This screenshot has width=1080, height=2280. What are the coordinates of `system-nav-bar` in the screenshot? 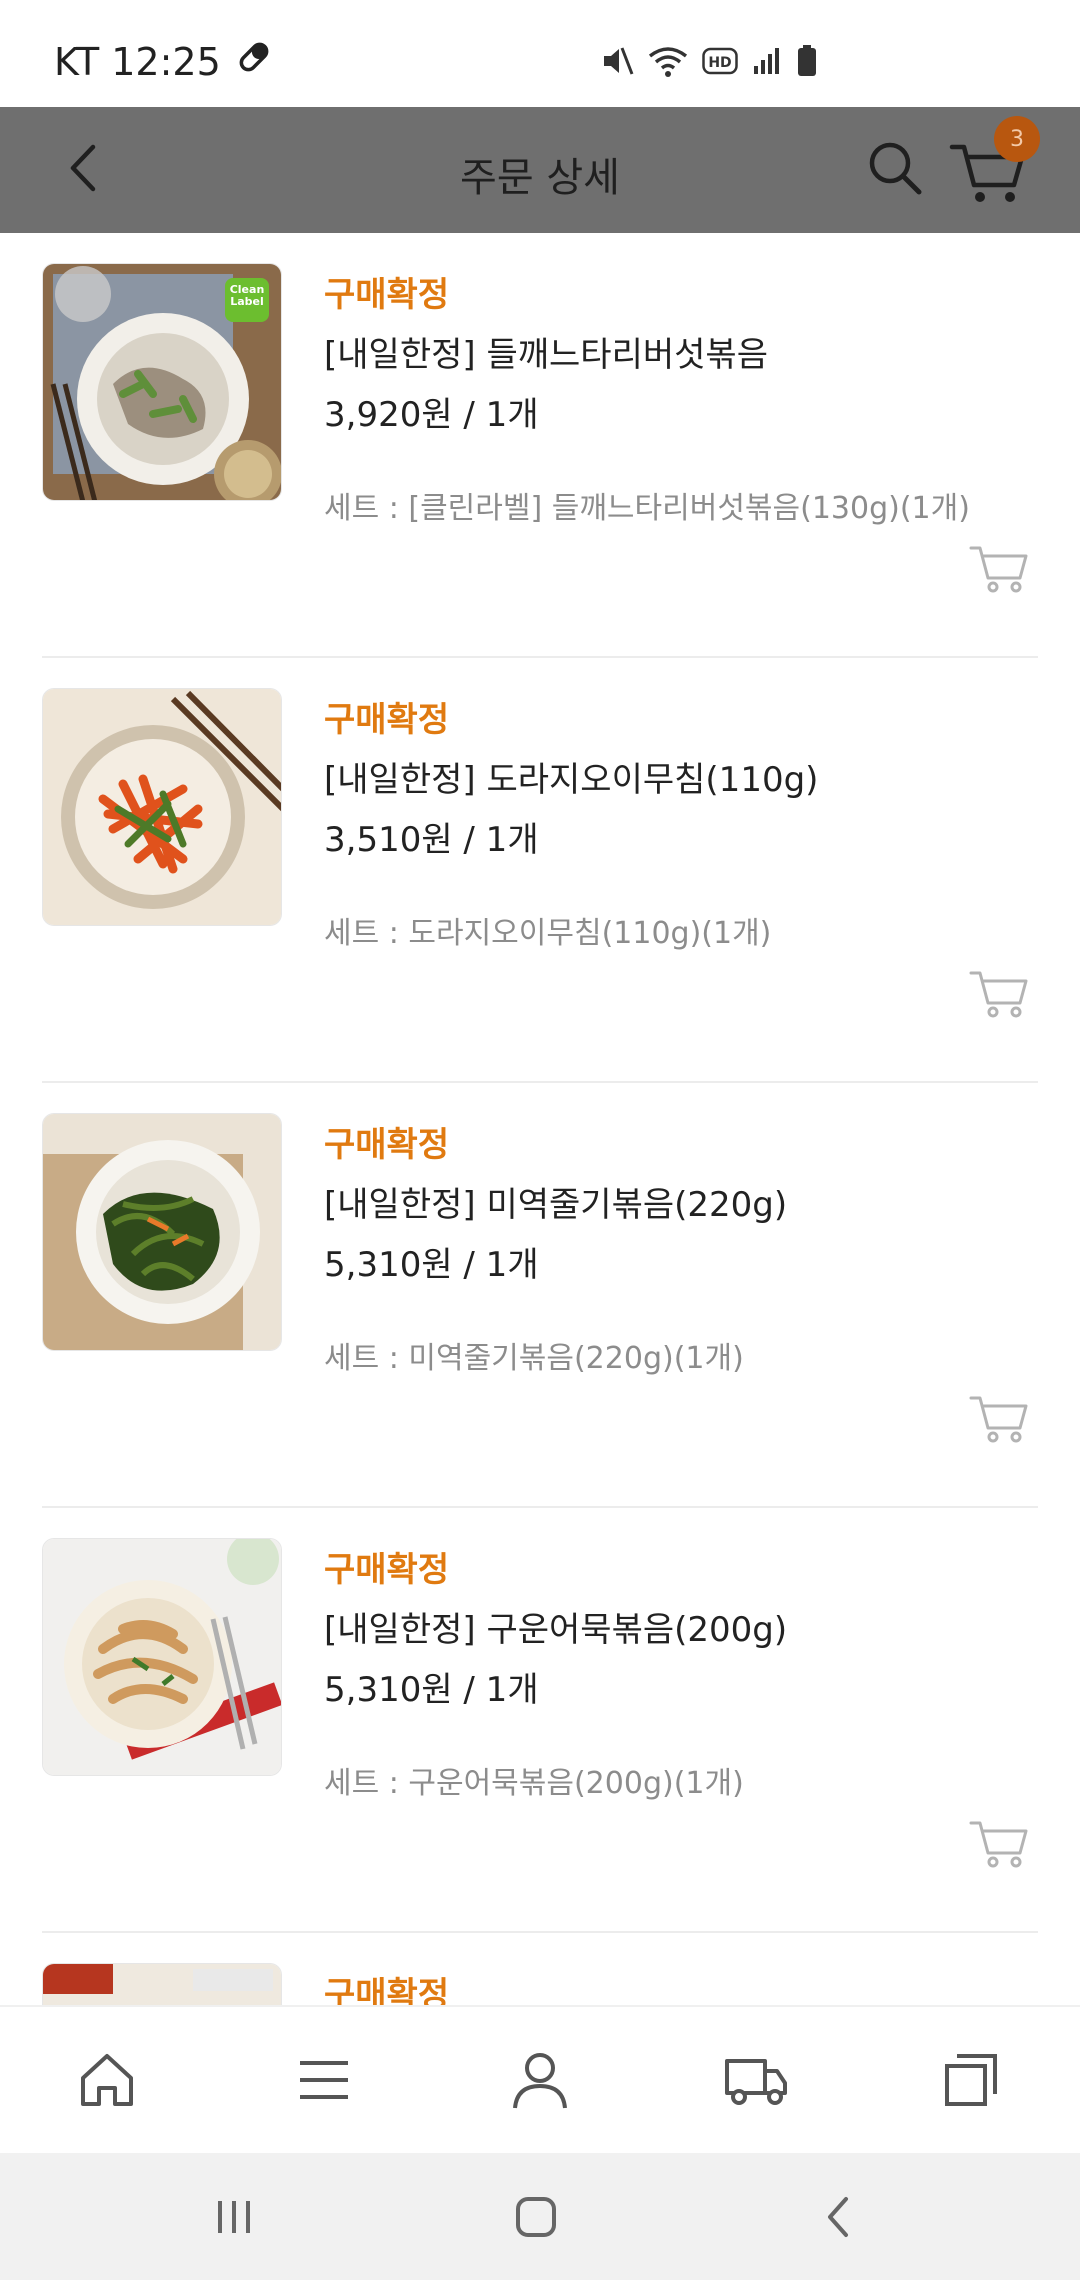 It's located at (540, 2216).